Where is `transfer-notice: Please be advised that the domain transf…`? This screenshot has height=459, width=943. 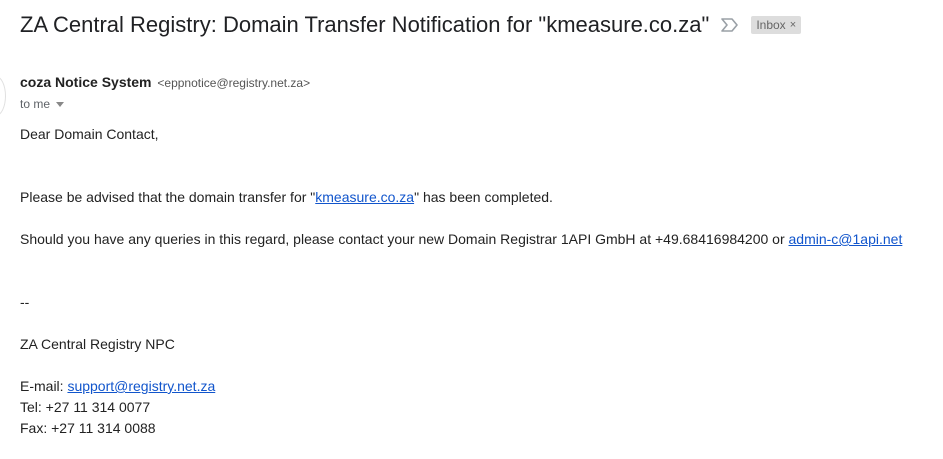
transfer-notice: Please be advised that the domain transf… is located at coordinates (286, 197).